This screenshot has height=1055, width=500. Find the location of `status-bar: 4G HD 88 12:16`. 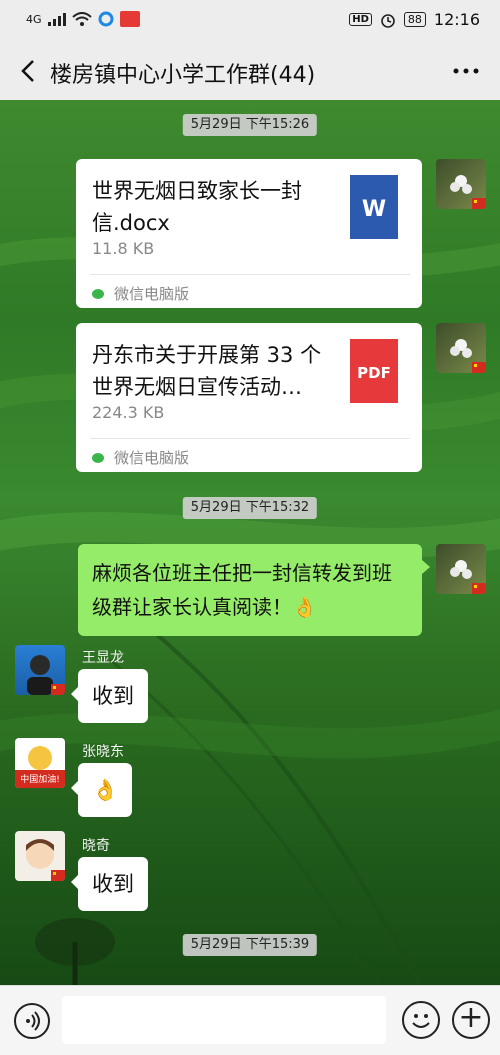

status-bar: 4G HD 88 12:16 is located at coordinates (250, 21).